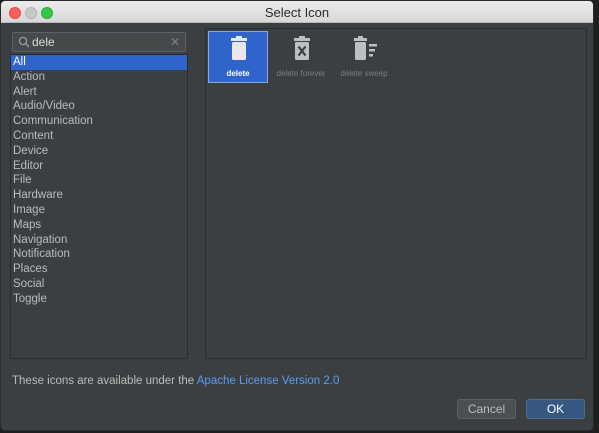  What do you see at coordinates (99, 92) in the screenshot?
I see `category-item-alert: Alert` at bounding box center [99, 92].